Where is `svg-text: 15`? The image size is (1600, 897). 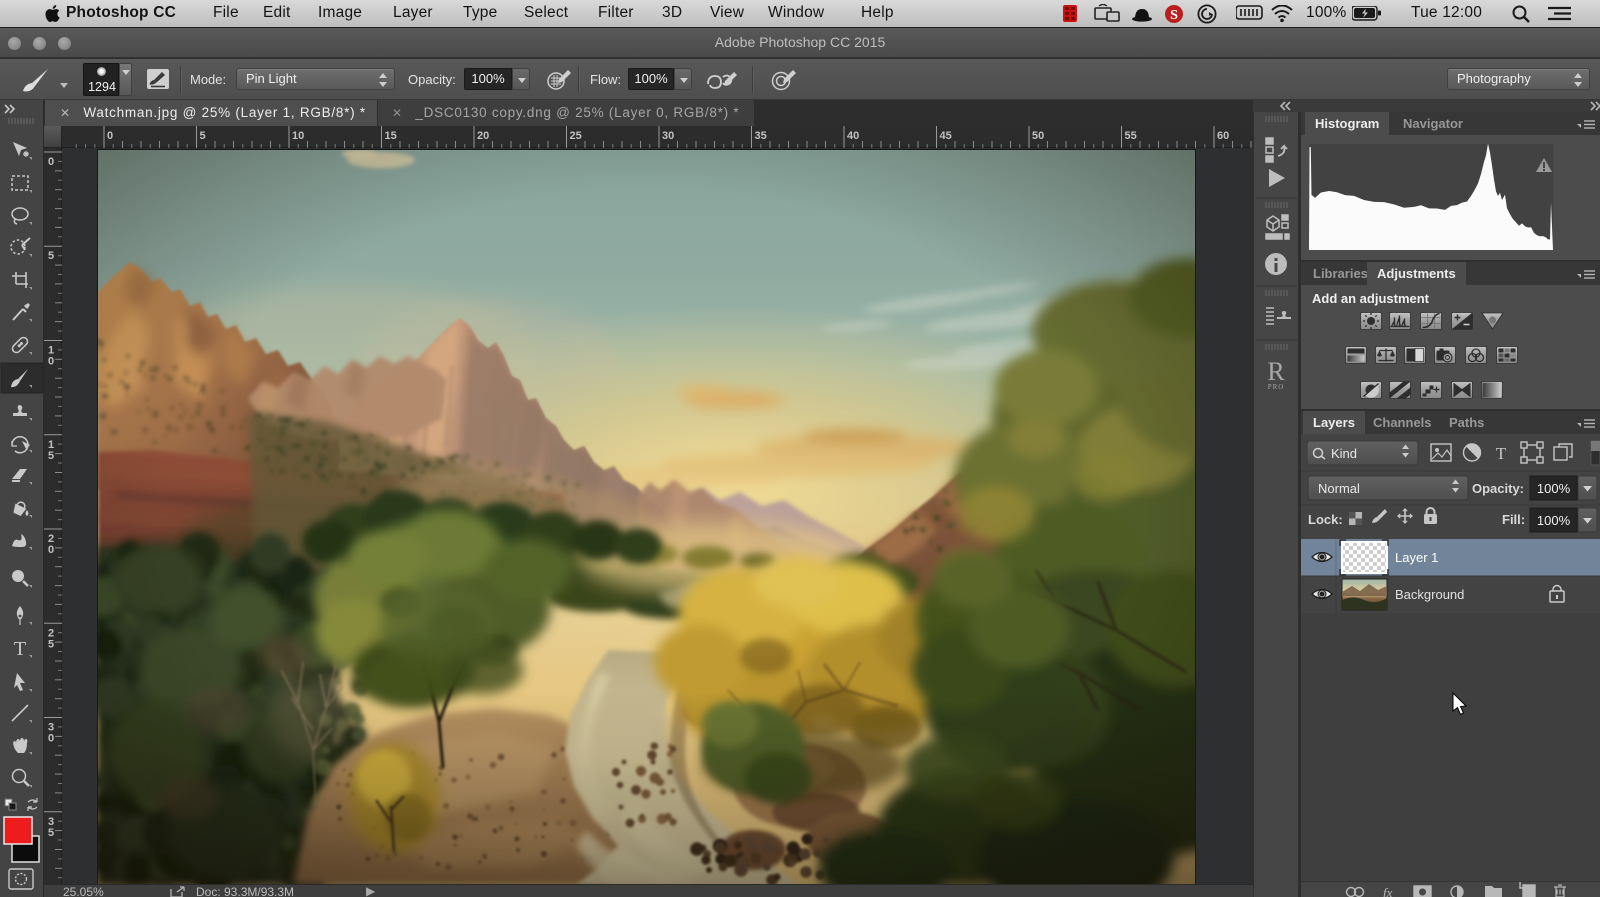
svg-text: 15 is located at coordinates (391, 136).